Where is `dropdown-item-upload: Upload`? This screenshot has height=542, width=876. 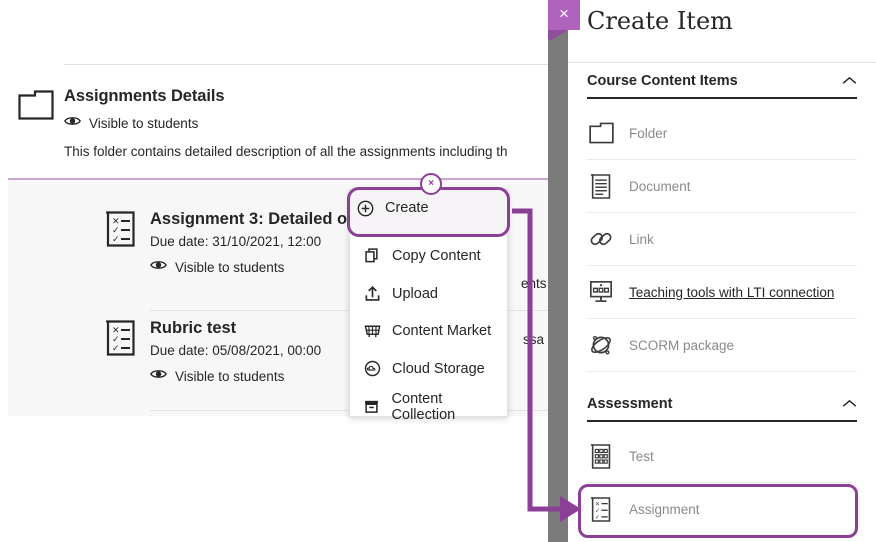
dropdown-item-upload: Upload is located at coordinates (428, 293).